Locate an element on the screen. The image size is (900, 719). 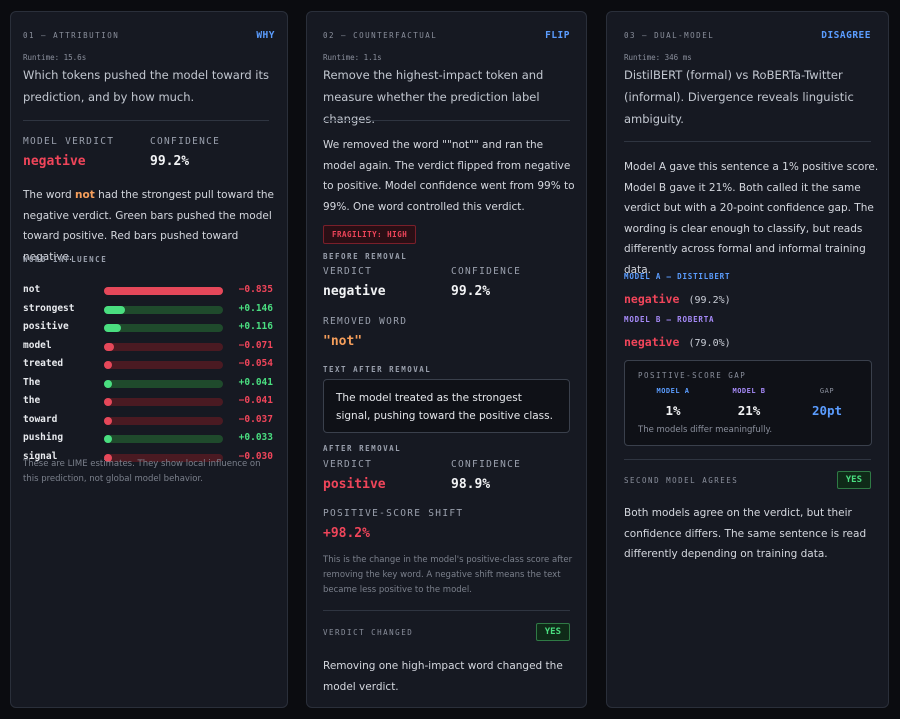
influence-word: treated is located at coordinates (43, 363).